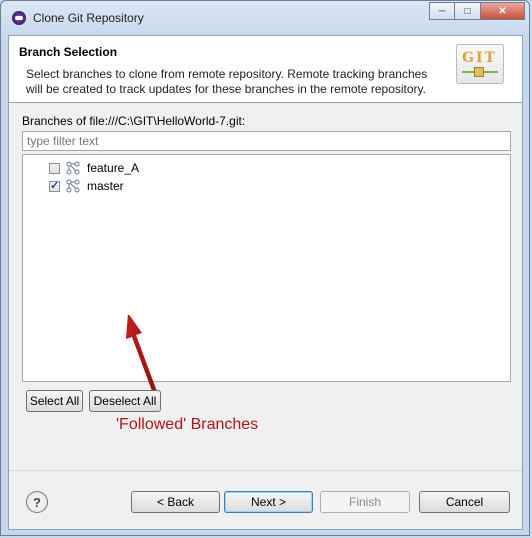 The width and height of the screenshot is (532, 538). Describe the element at coordinates (265, 470) in the screenshot. I see `footer-separator` at that location.